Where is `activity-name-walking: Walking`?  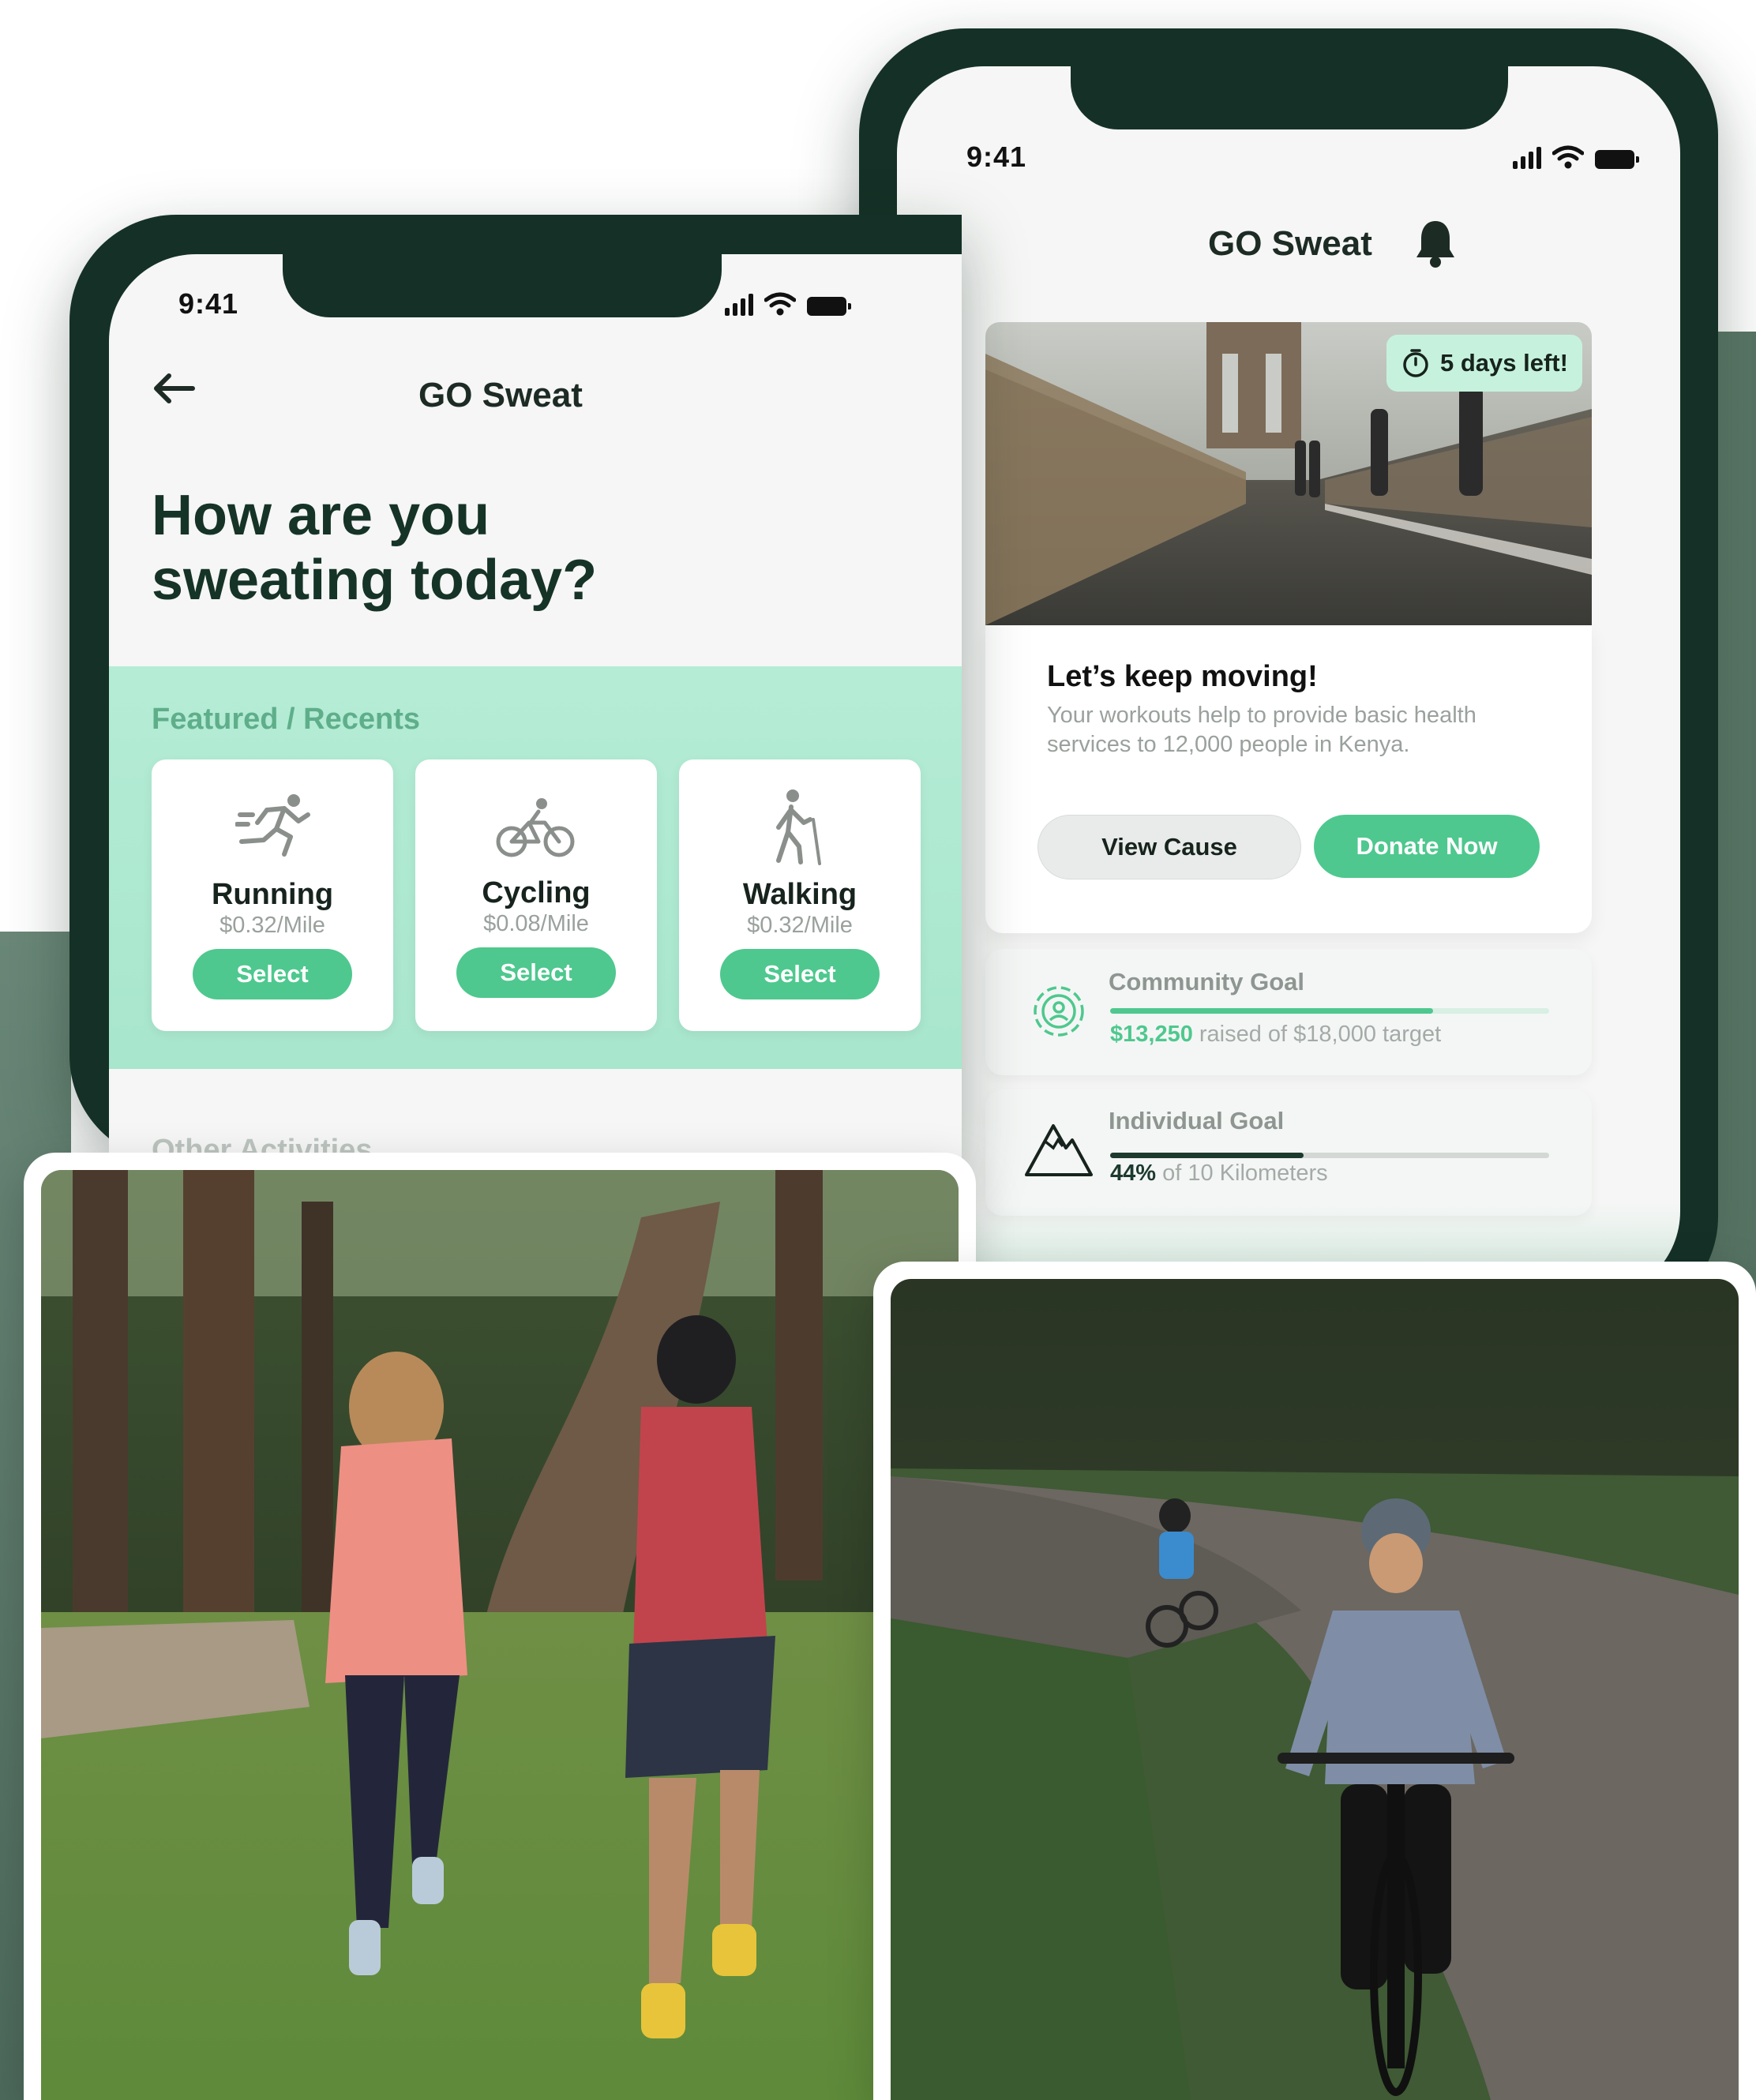
activity-name-walking: Walking is located at coordinates (799, 894).